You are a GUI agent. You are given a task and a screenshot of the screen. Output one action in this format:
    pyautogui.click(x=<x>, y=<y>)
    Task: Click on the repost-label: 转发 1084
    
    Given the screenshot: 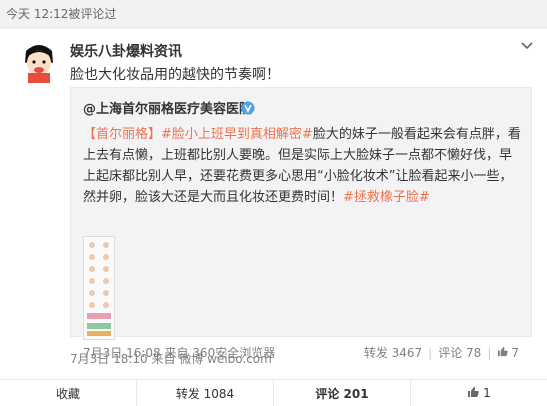 What is the action you would take?
    pyautogui.click(x=205, y=393)
    